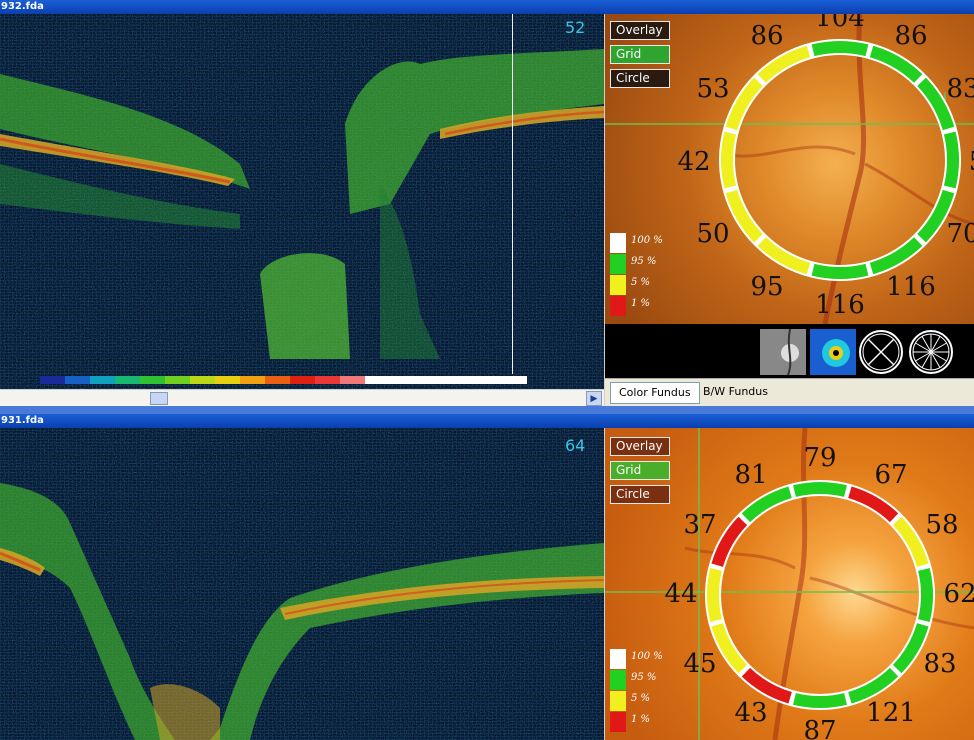 The width and height of the screenshot is (974, 740). What do you see at coordinates (767, 36) in the screenshot?
I see `top-sector-value-11: 86` at bounding box center [767, 36].